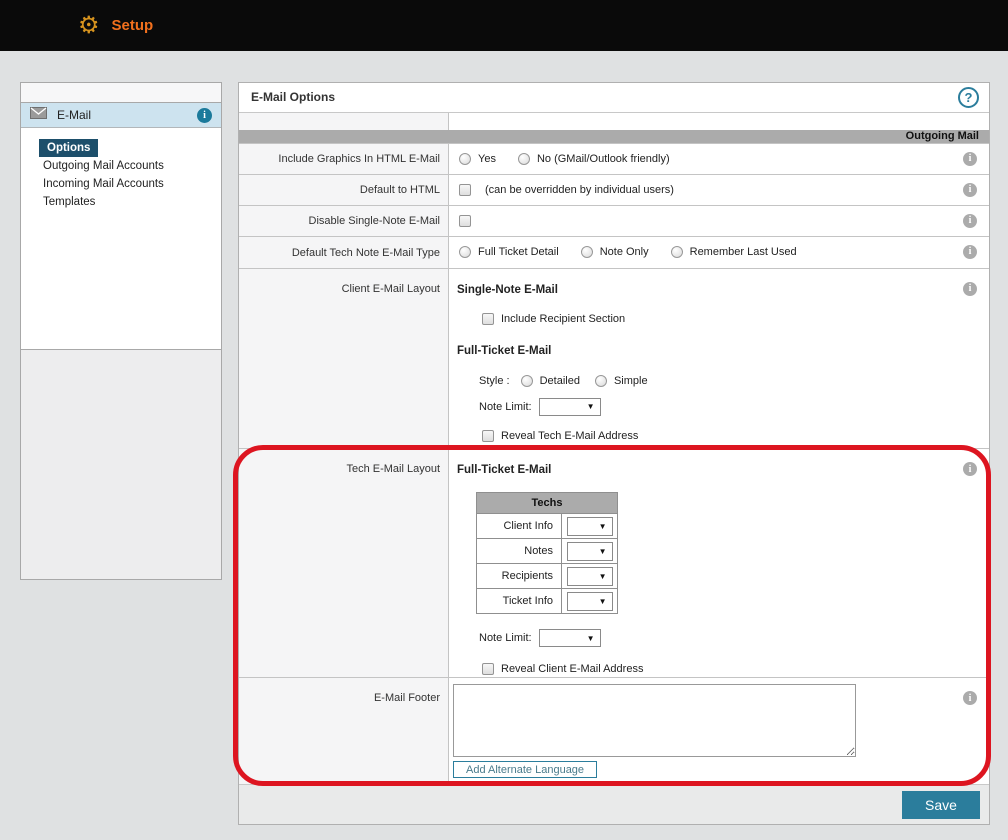 The image size is (1008, 840). What do you see at coordinates (344, 252) in the screenshot?
I see `default-tech-note-type-label: Default Tech Note E-Mail Type` at bounding box center [344, 252].